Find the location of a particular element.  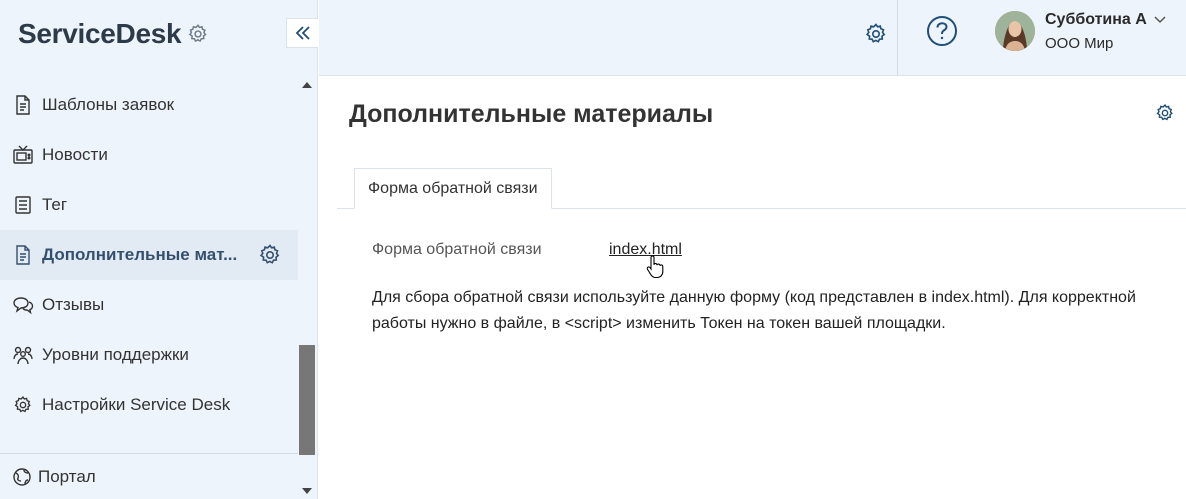

sidebar-item-reviews: Отзывы is located at coordinates (149, 305).